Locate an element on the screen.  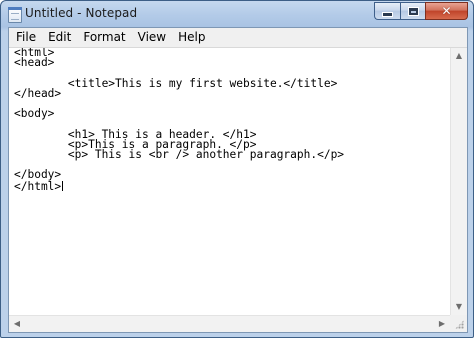
menu-bar: File Edit Format View Help is located at coordinates (238, 38).